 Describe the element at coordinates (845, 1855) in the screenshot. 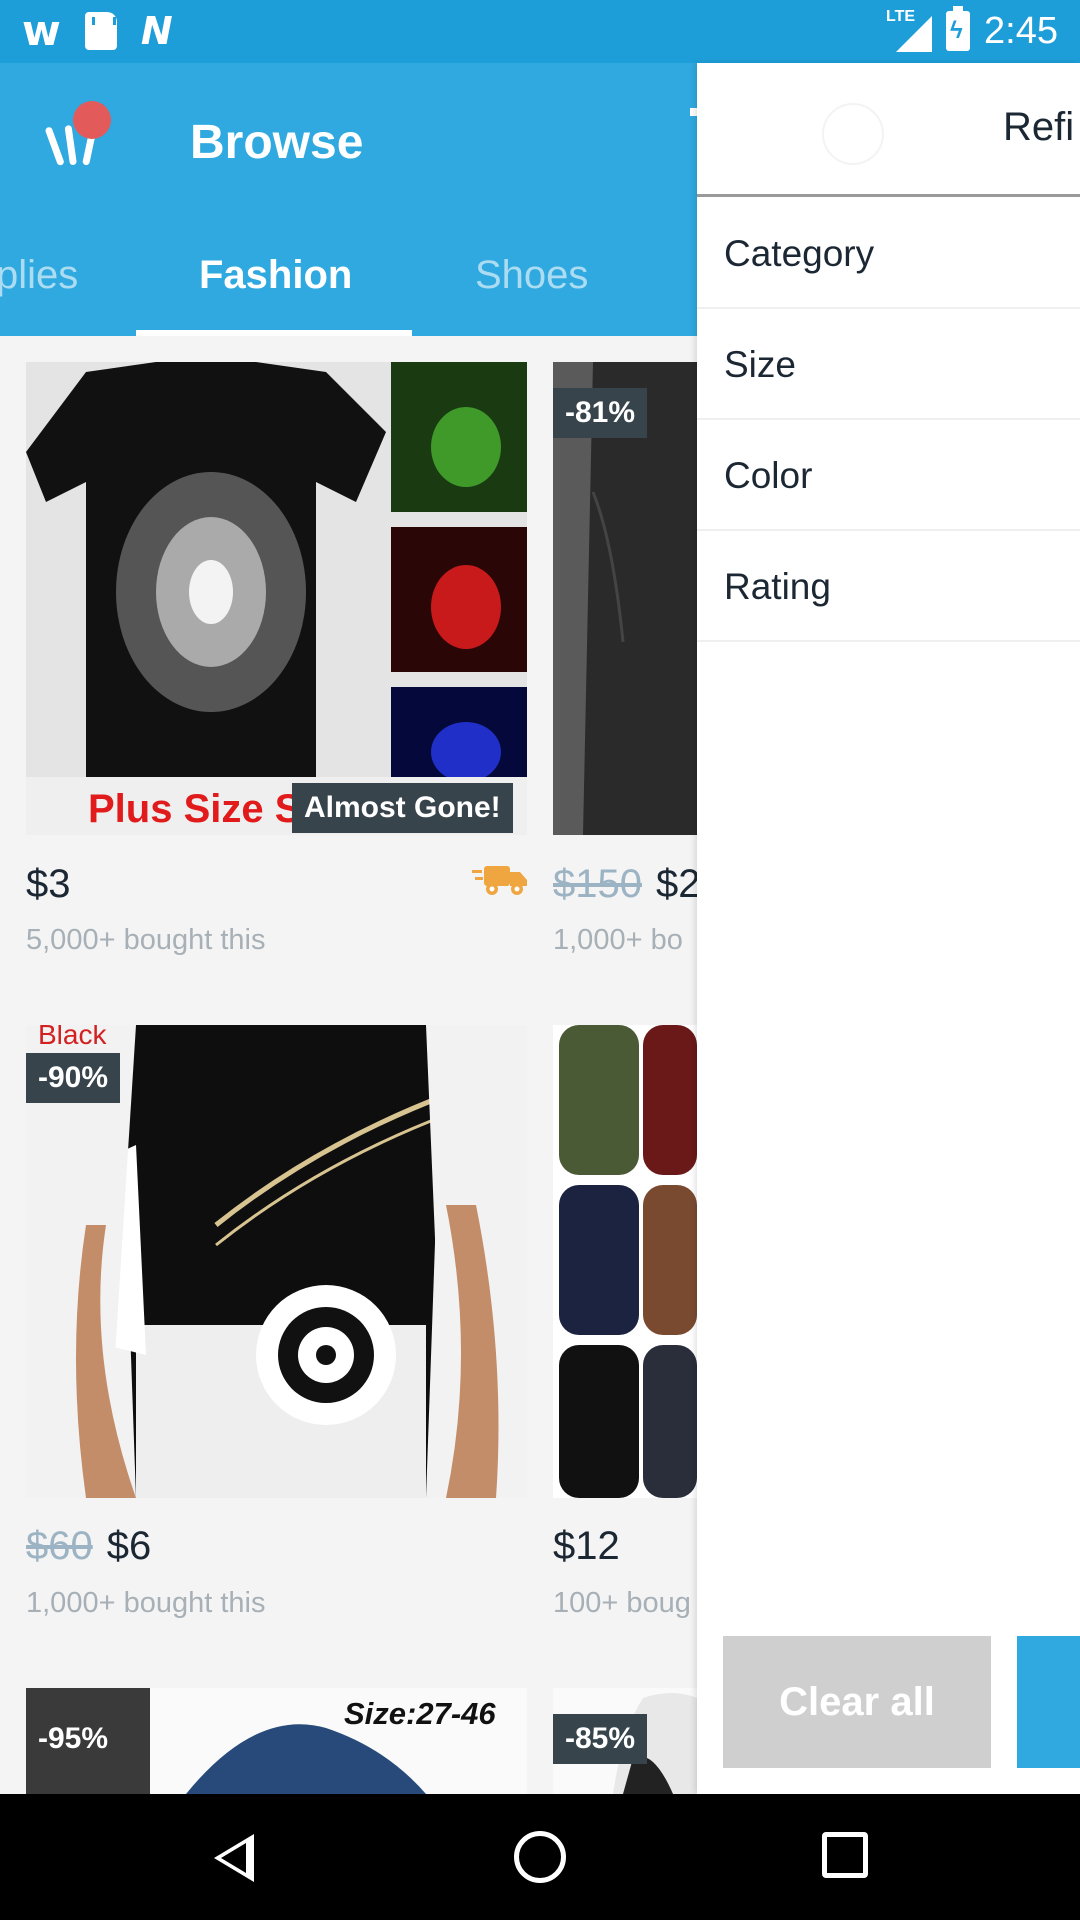

I see `recents-icon` at that location.